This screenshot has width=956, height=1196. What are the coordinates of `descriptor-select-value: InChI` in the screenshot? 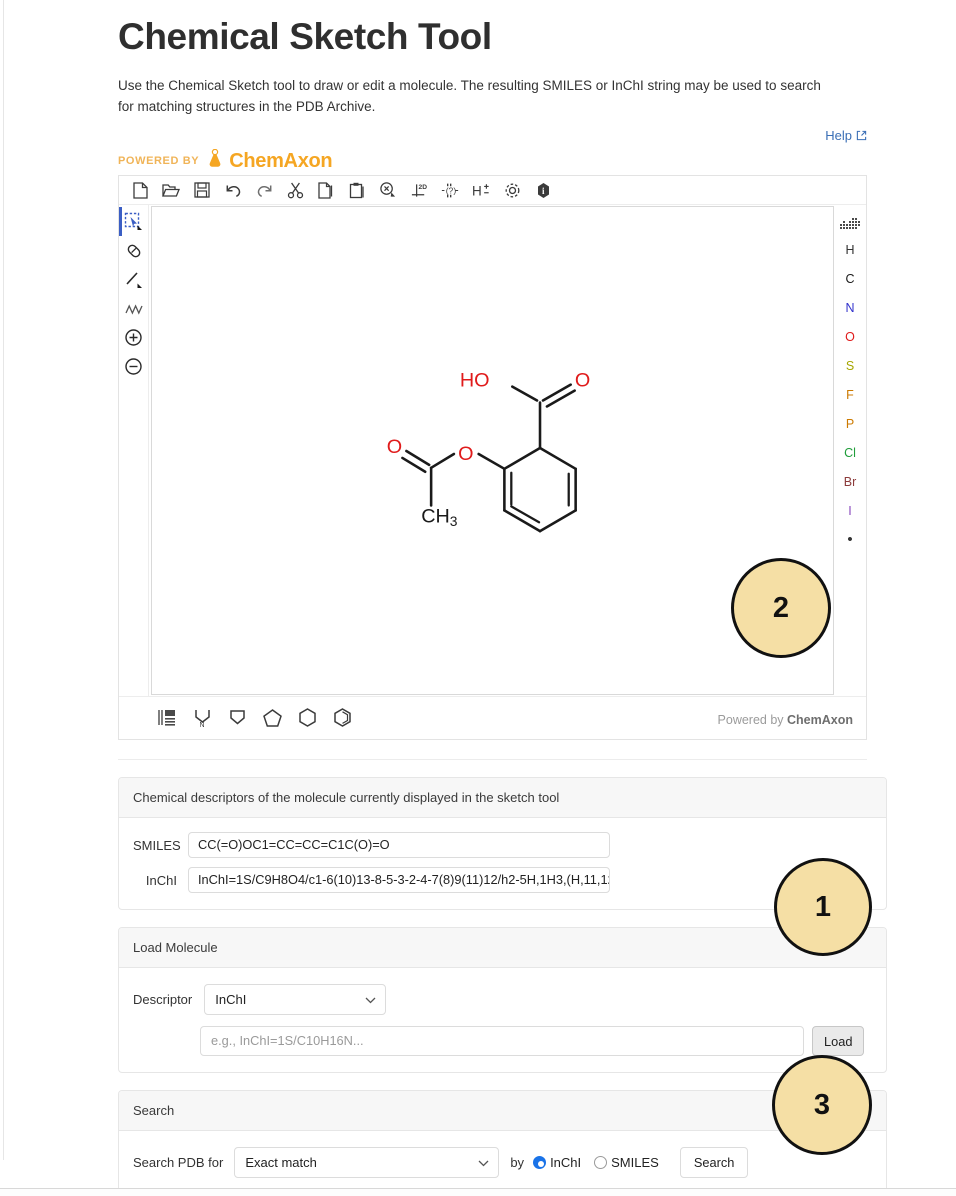 It's located at (231, 1000).